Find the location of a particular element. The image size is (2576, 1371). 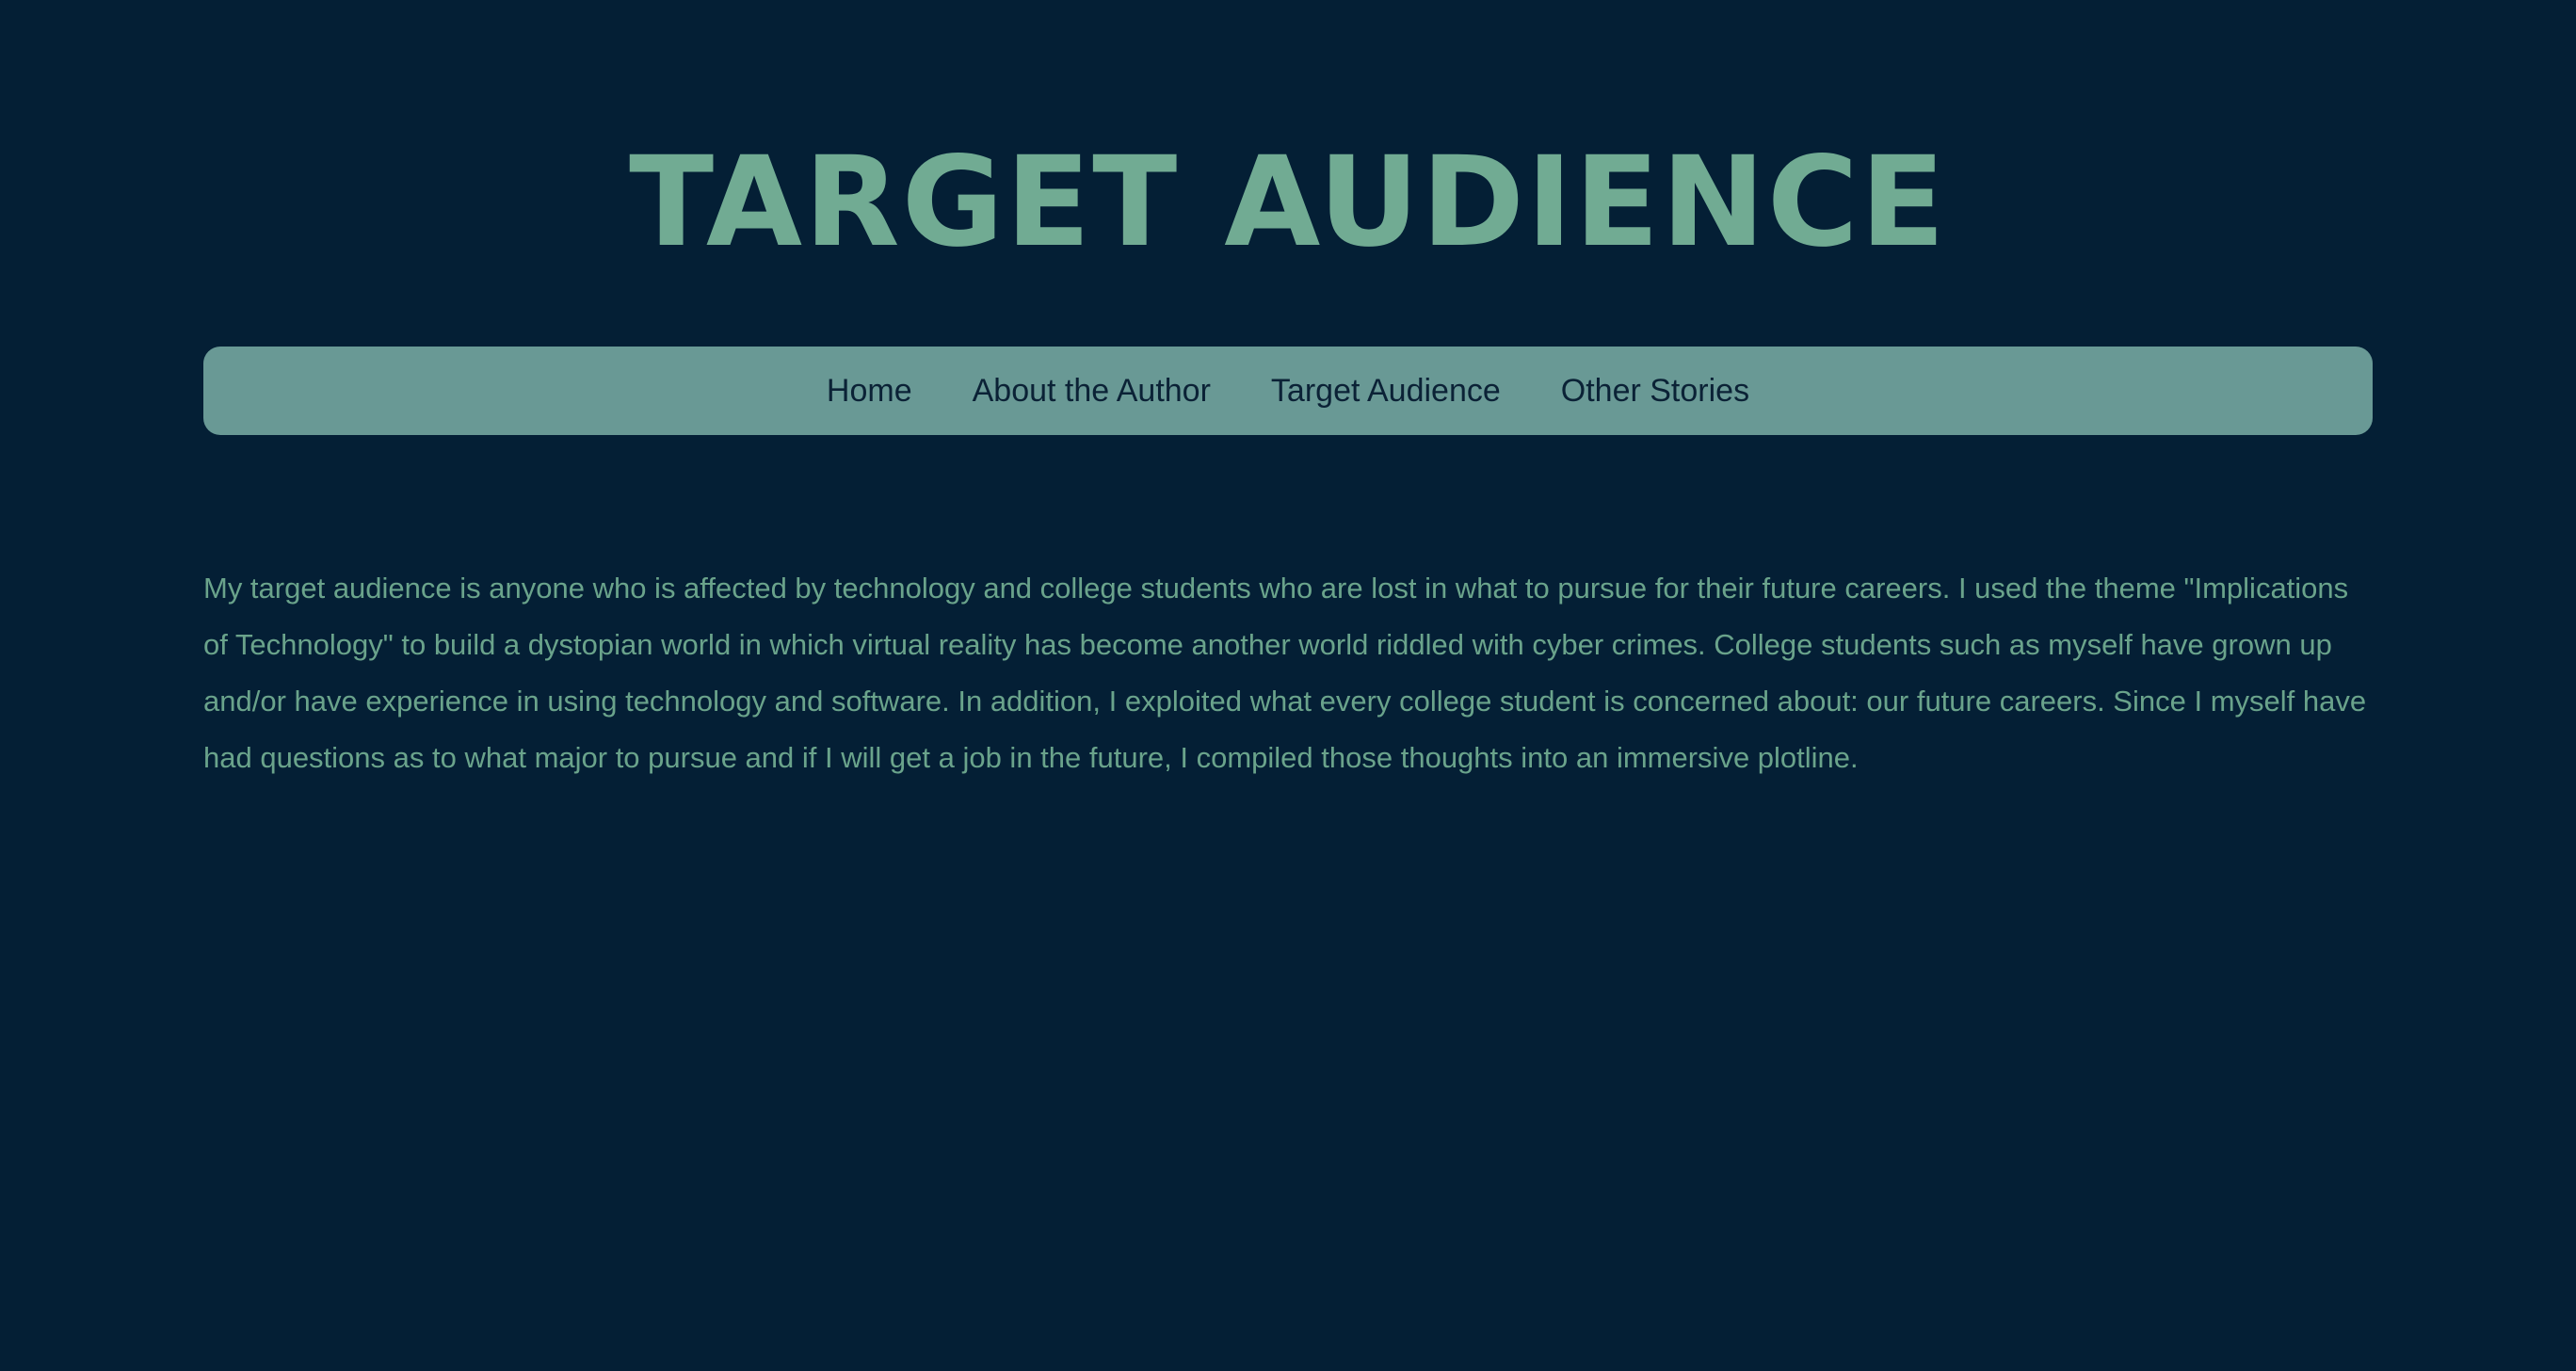

nav-link-home: Home is located at coordinates (869, 391).